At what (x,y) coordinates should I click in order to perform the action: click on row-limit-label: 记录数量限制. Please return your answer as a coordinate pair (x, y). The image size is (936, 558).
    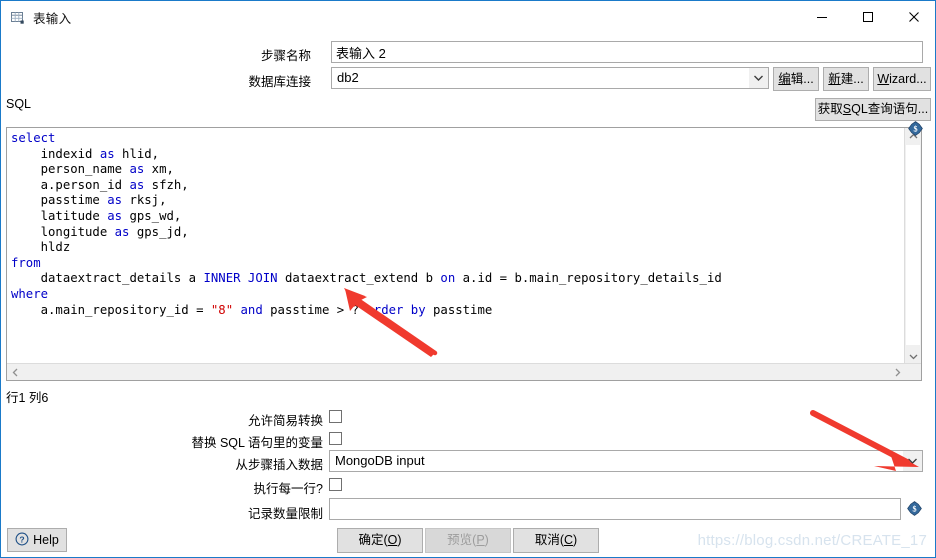
    Looking at the image, I should click on (285, 514).